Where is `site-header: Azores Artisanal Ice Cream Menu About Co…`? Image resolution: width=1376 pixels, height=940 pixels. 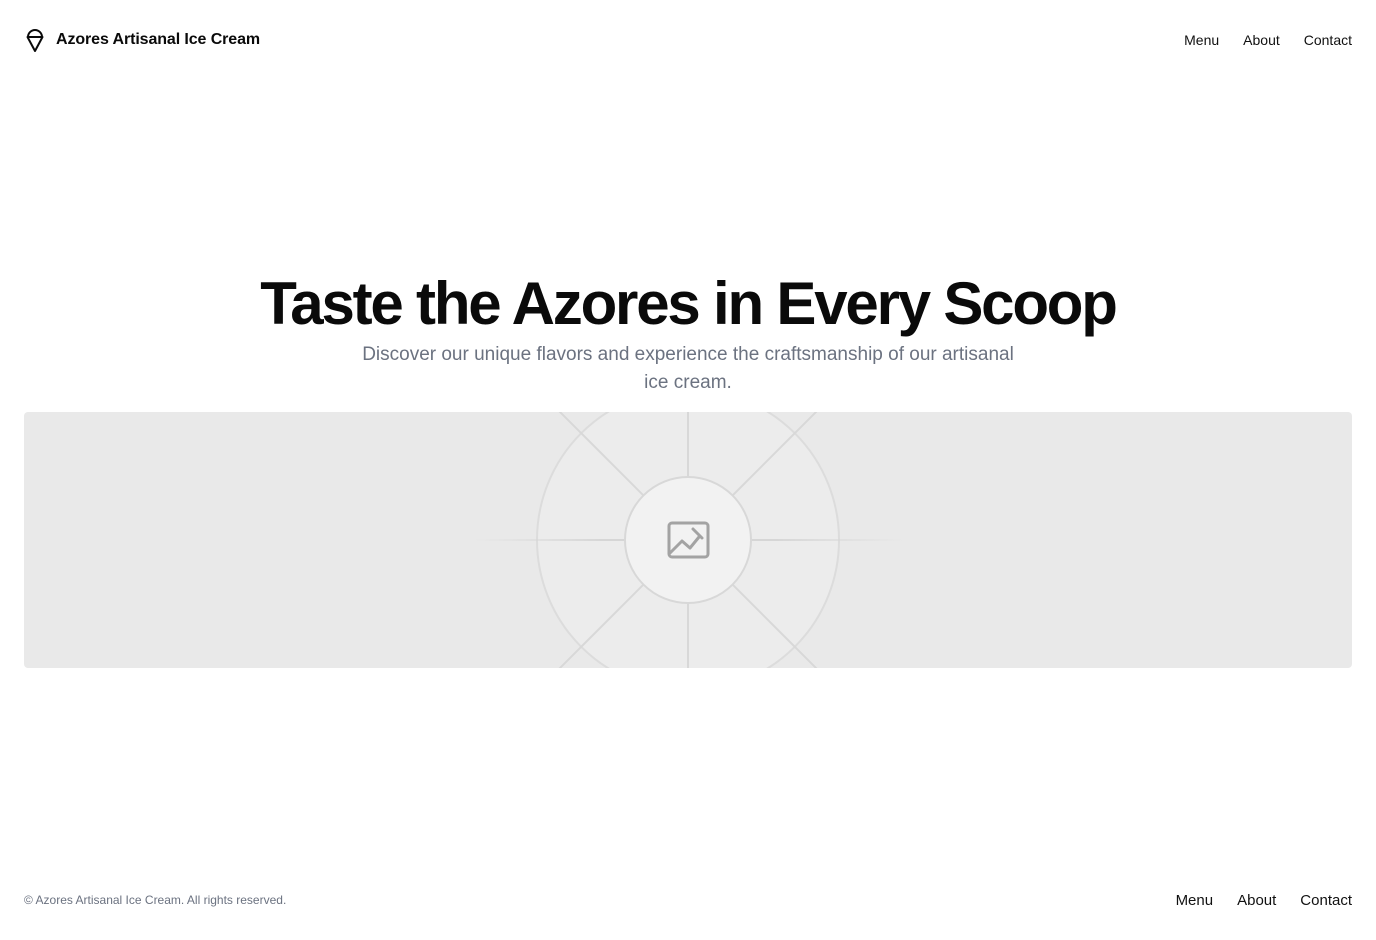 site-header: Azores Artisanal Ice Cream Menu About Co… is located at coordinates (688, 40).